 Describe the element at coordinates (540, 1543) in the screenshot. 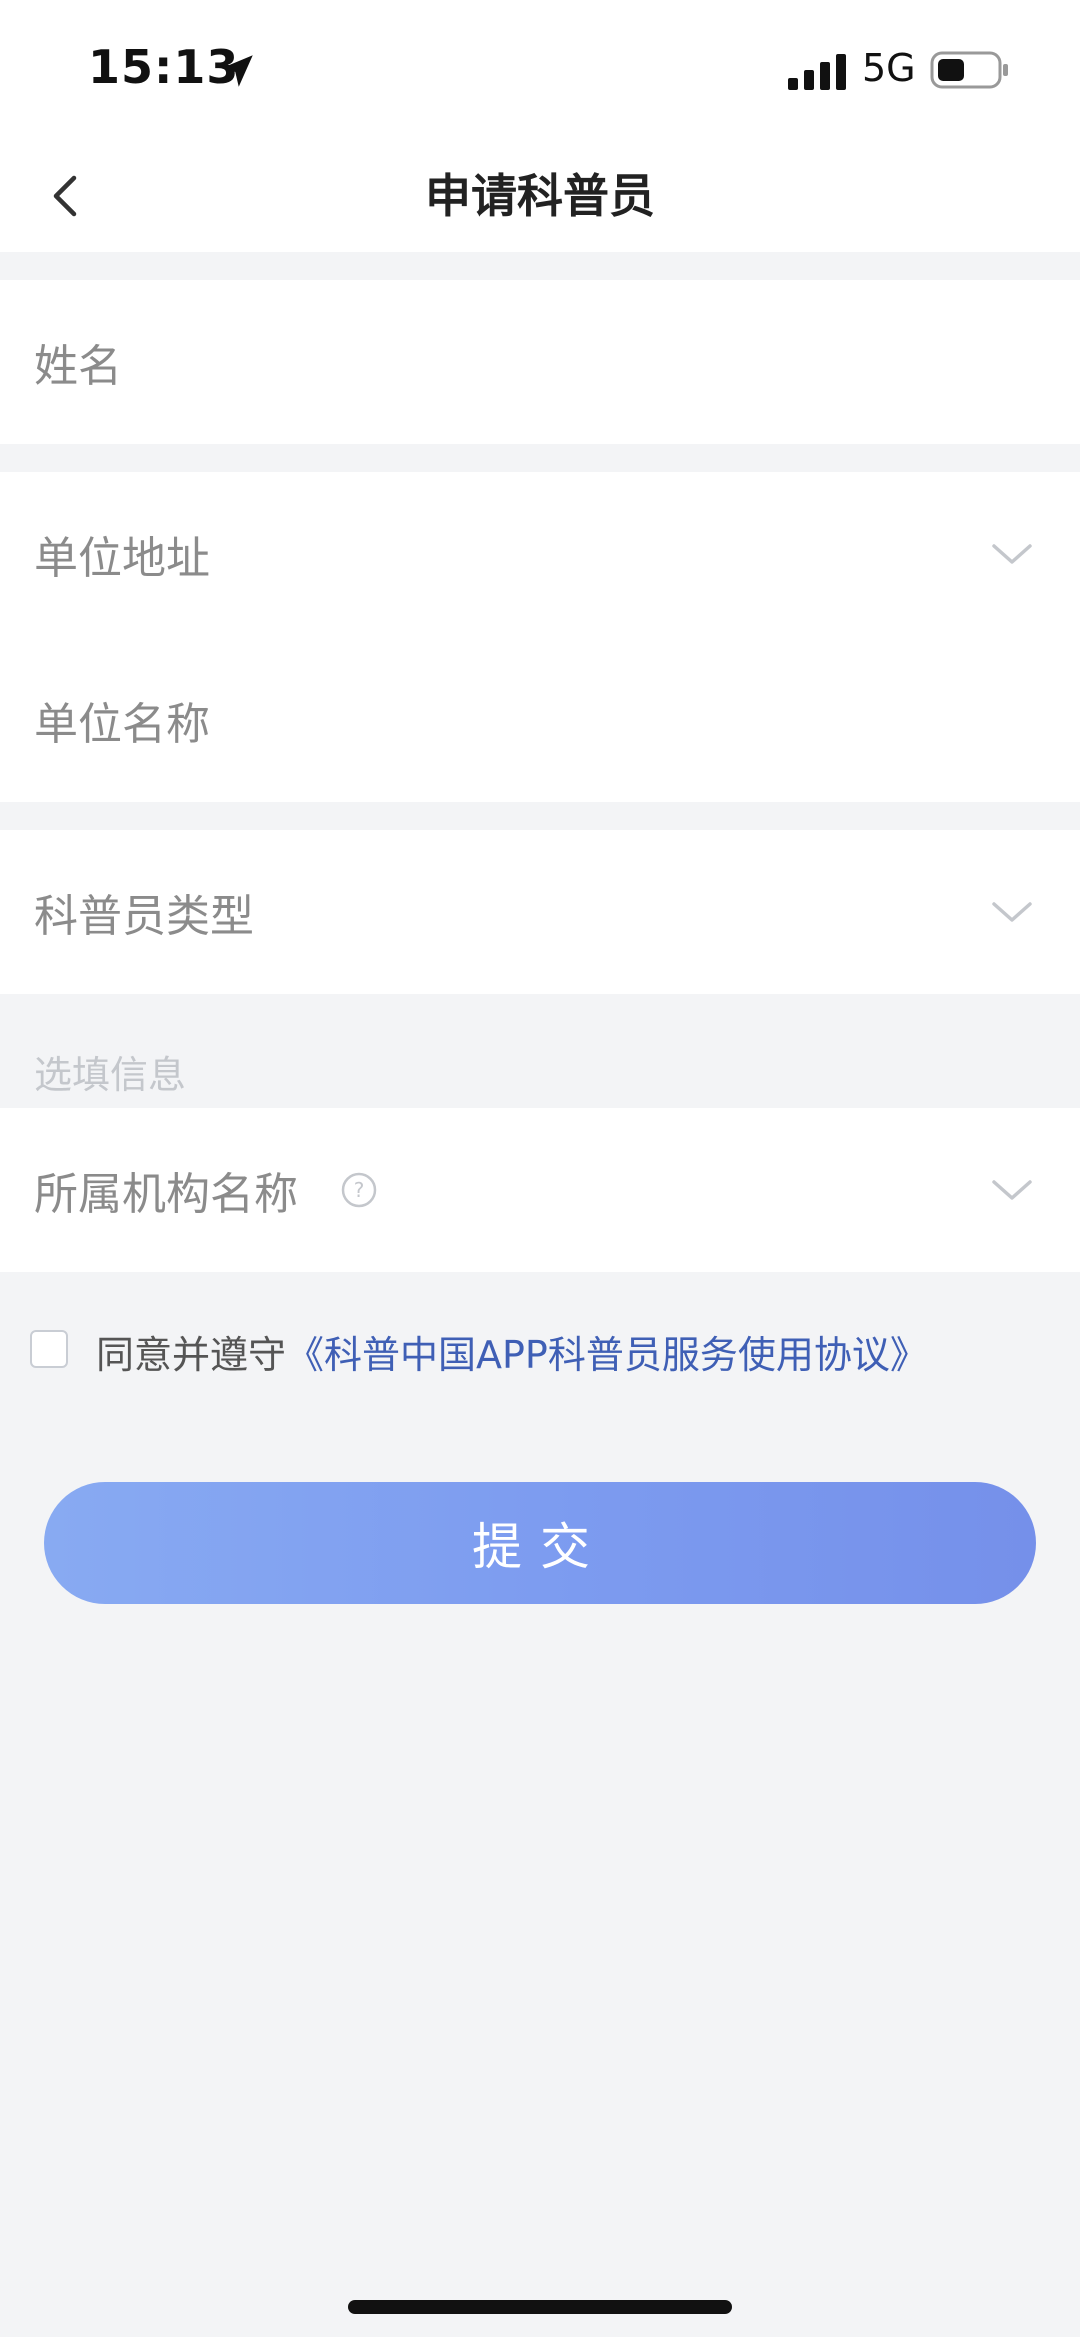

I see `submit-button: 提交` at that location.